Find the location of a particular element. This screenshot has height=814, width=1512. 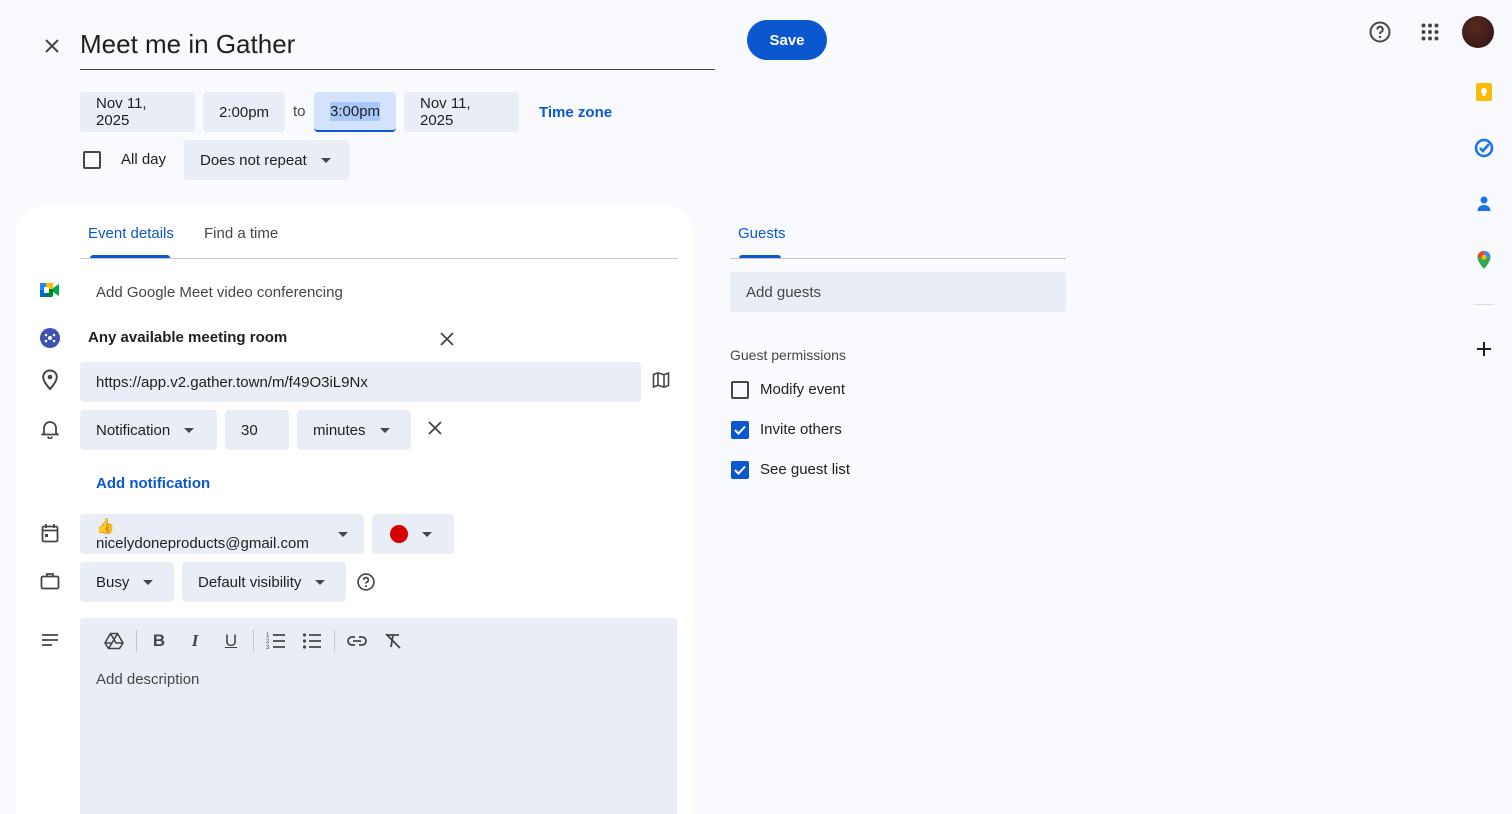

calendar-text: 👍 nicelydoneproducts@gmail.com is located at coordinates (202, 534).